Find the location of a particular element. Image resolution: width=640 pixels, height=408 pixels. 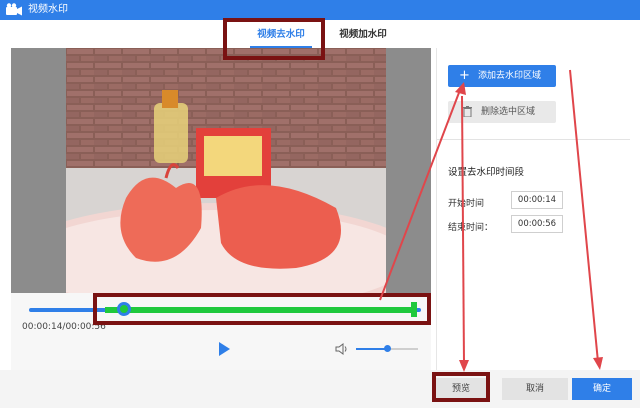

annotation-box-timeline is located at coordinates (262, 309).